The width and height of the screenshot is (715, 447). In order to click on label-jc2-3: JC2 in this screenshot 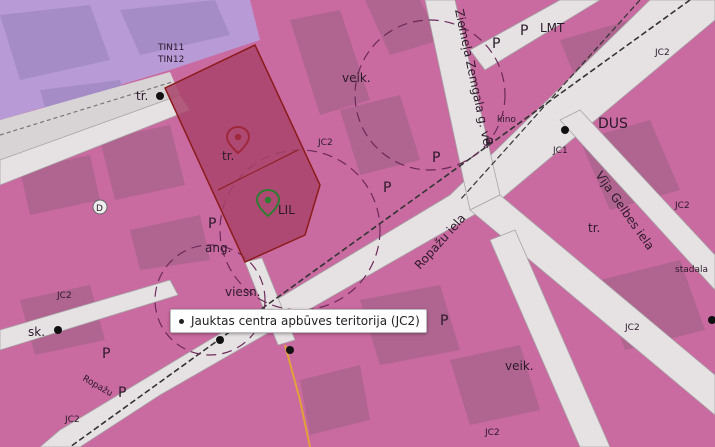, I will do `click(682, 206)`.